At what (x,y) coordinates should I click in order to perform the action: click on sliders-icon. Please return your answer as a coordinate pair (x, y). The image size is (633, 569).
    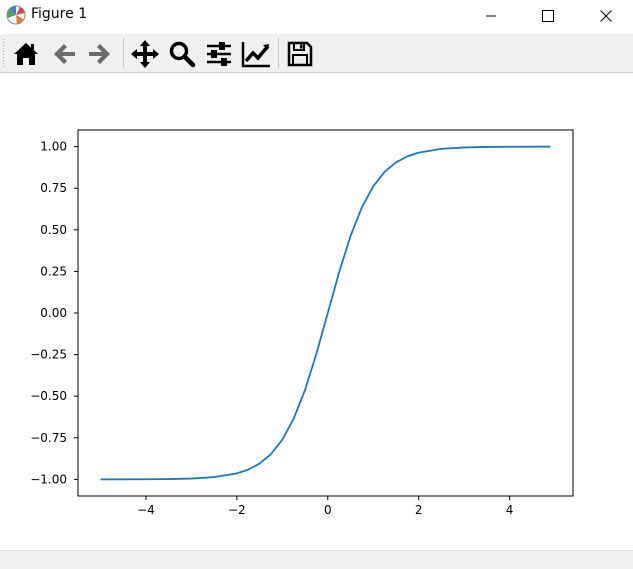
    Looking at the image, I should click on (219, 54).